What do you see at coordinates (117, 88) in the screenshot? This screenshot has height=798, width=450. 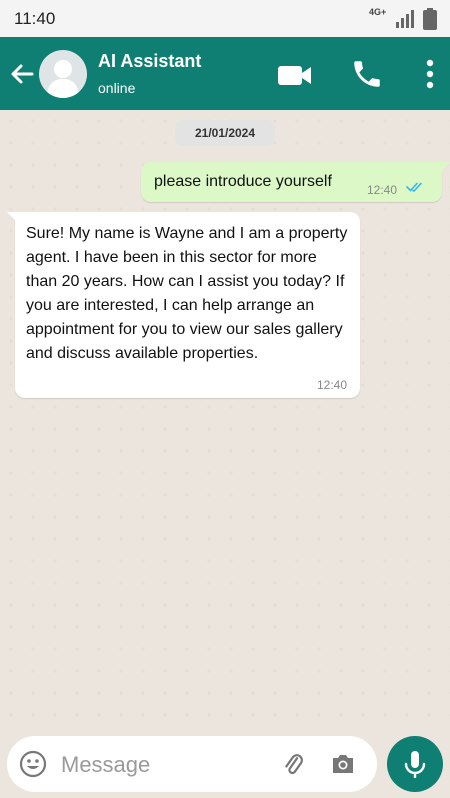 I see `contact-status: online` at bounding box center [117, 88].